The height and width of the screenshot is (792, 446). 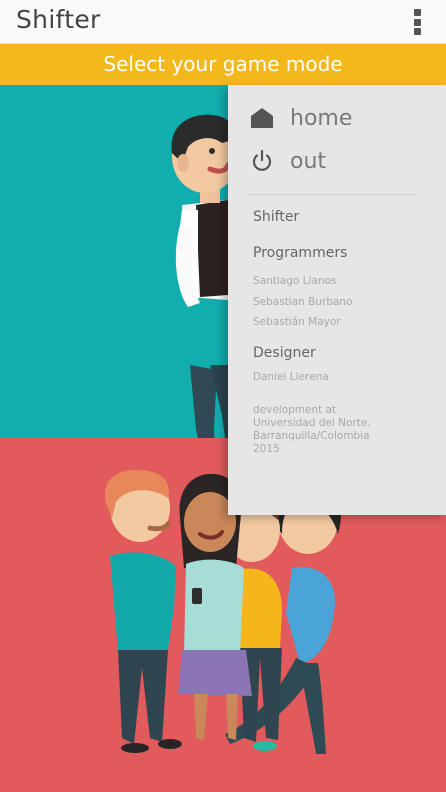 I want to click on menu-item-home-label: home, so click(x=321, y=118).